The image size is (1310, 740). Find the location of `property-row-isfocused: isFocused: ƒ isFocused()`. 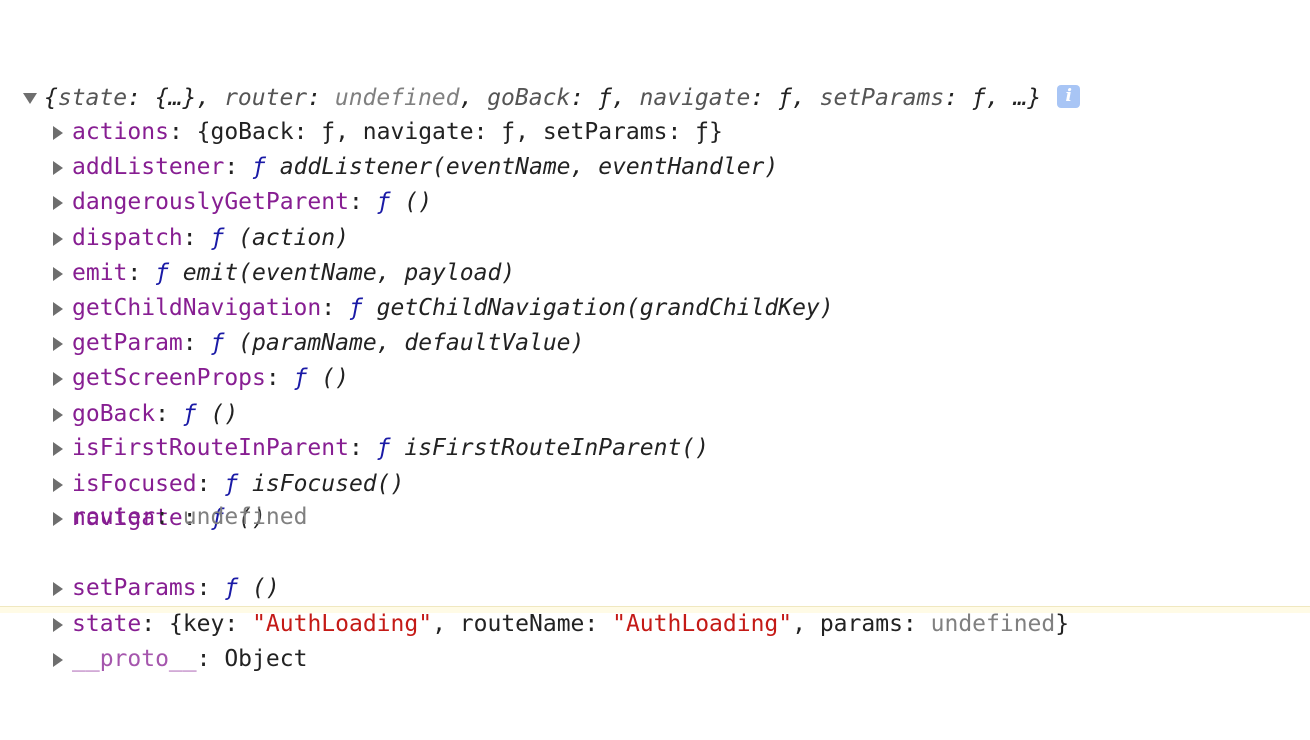

property-row-isfocused: isFocused: ƒ isFocused() is located at coordinates (202, 445).